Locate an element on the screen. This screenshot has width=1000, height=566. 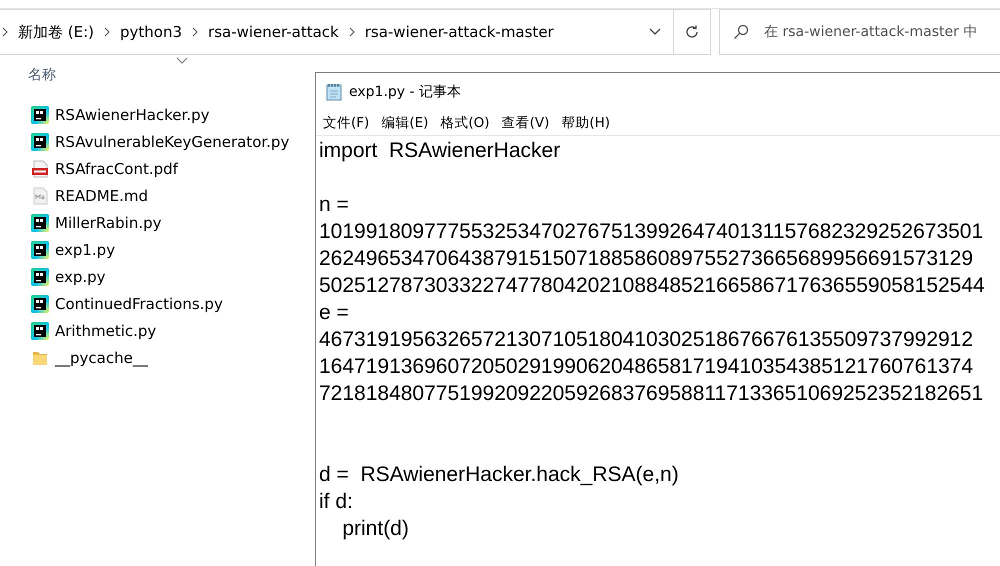
breadcrumb-item: python3 is located at coordinates (151, 32).